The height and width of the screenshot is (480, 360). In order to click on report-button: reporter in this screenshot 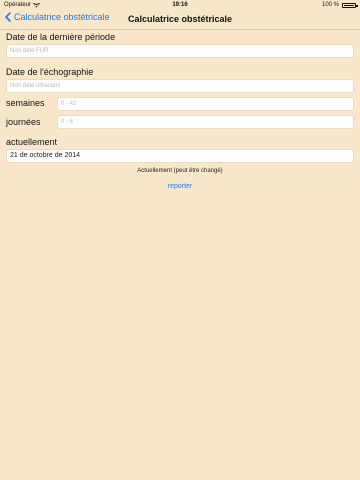, I will do `click(180, 186)`.